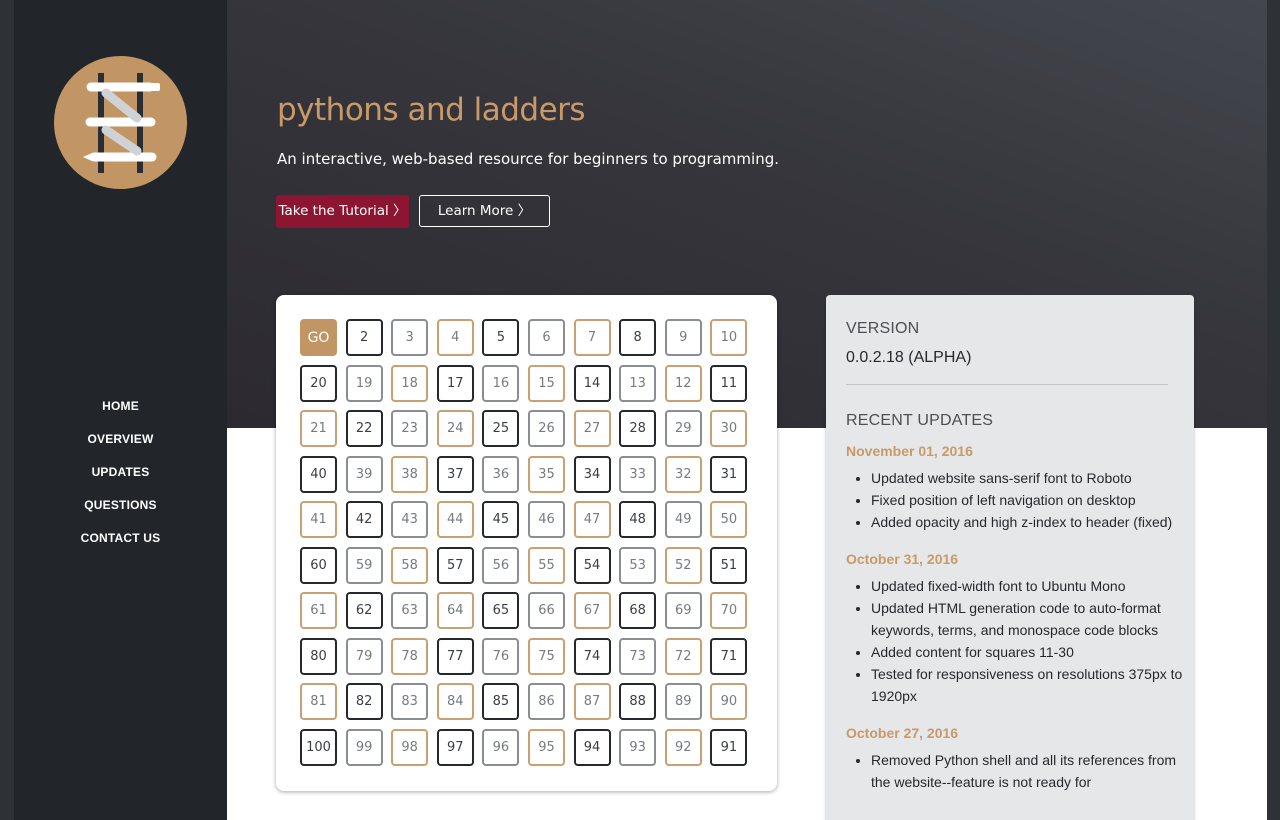  I want to click on board-square-88: 88, so click(638, 701).